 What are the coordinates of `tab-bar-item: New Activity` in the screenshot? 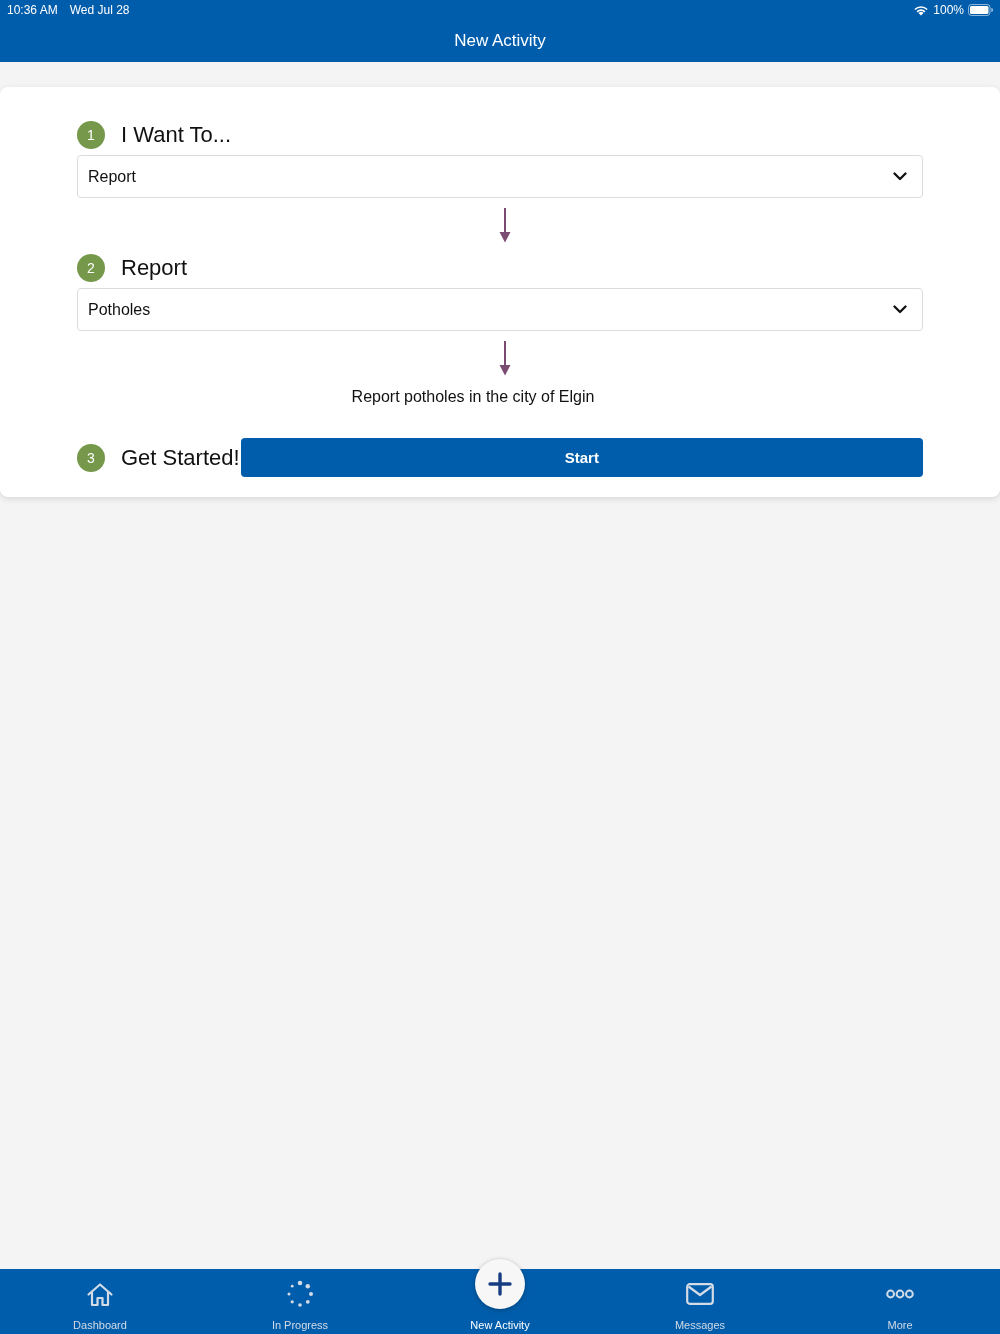 It's located at (500, 1296).